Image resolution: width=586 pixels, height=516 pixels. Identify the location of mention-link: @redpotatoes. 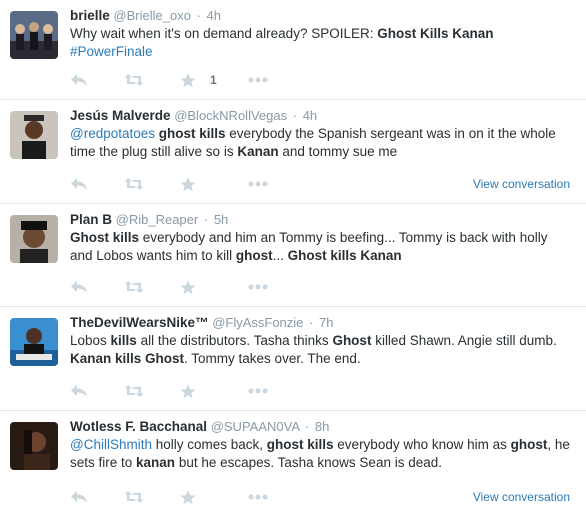
(112, 133).